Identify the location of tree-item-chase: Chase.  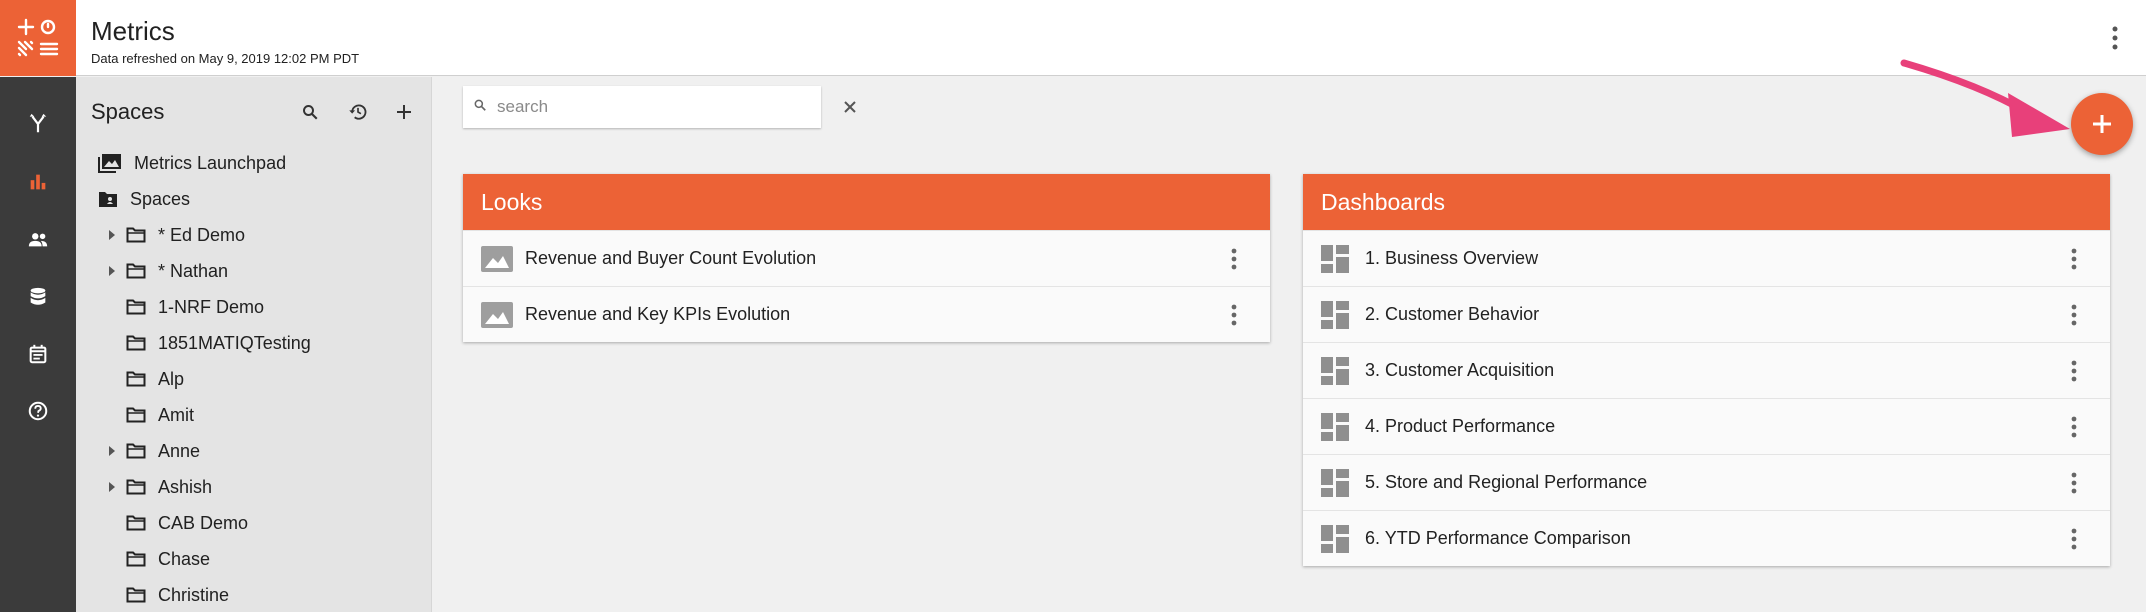
(168, 559).